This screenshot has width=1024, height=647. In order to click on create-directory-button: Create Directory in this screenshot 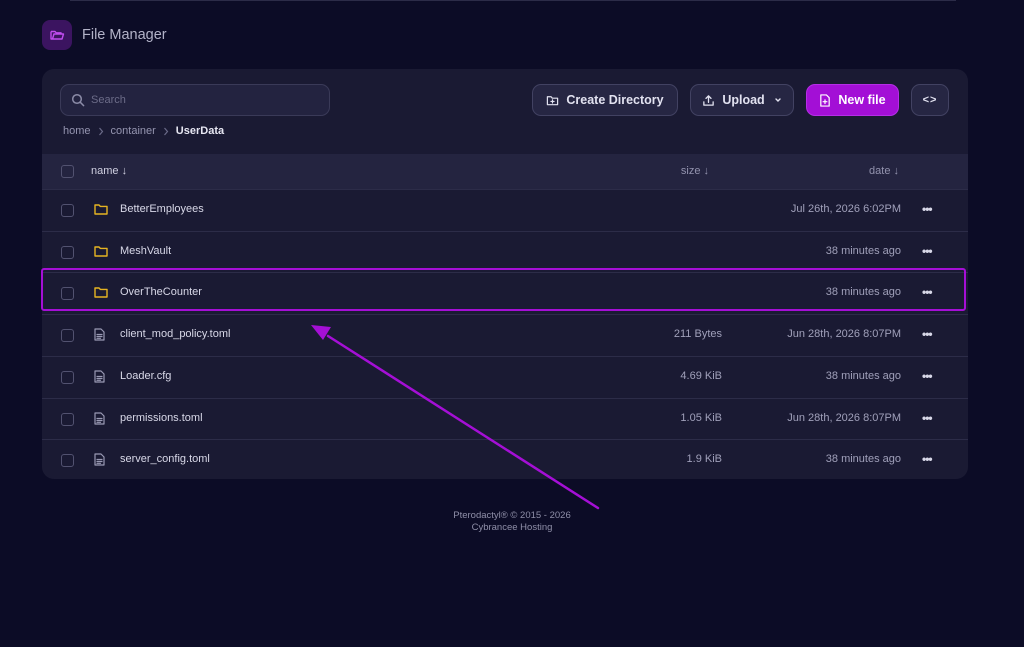, I will do `click(605, 100)`.